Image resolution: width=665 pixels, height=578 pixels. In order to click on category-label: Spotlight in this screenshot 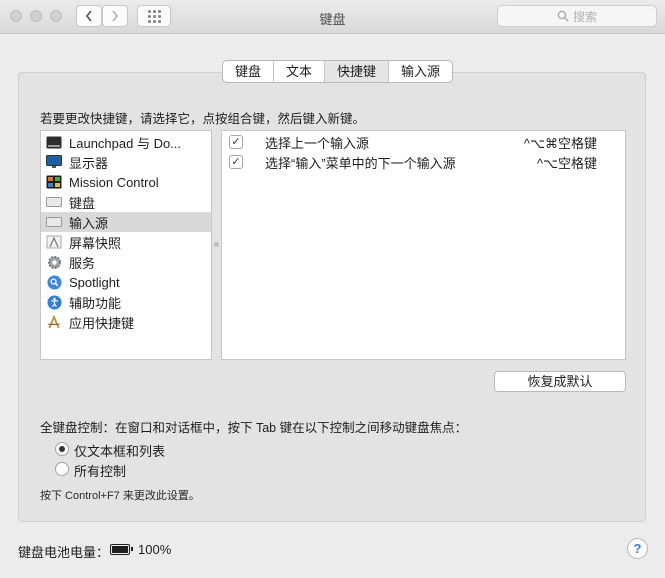, I will do `click(94, 282)`.